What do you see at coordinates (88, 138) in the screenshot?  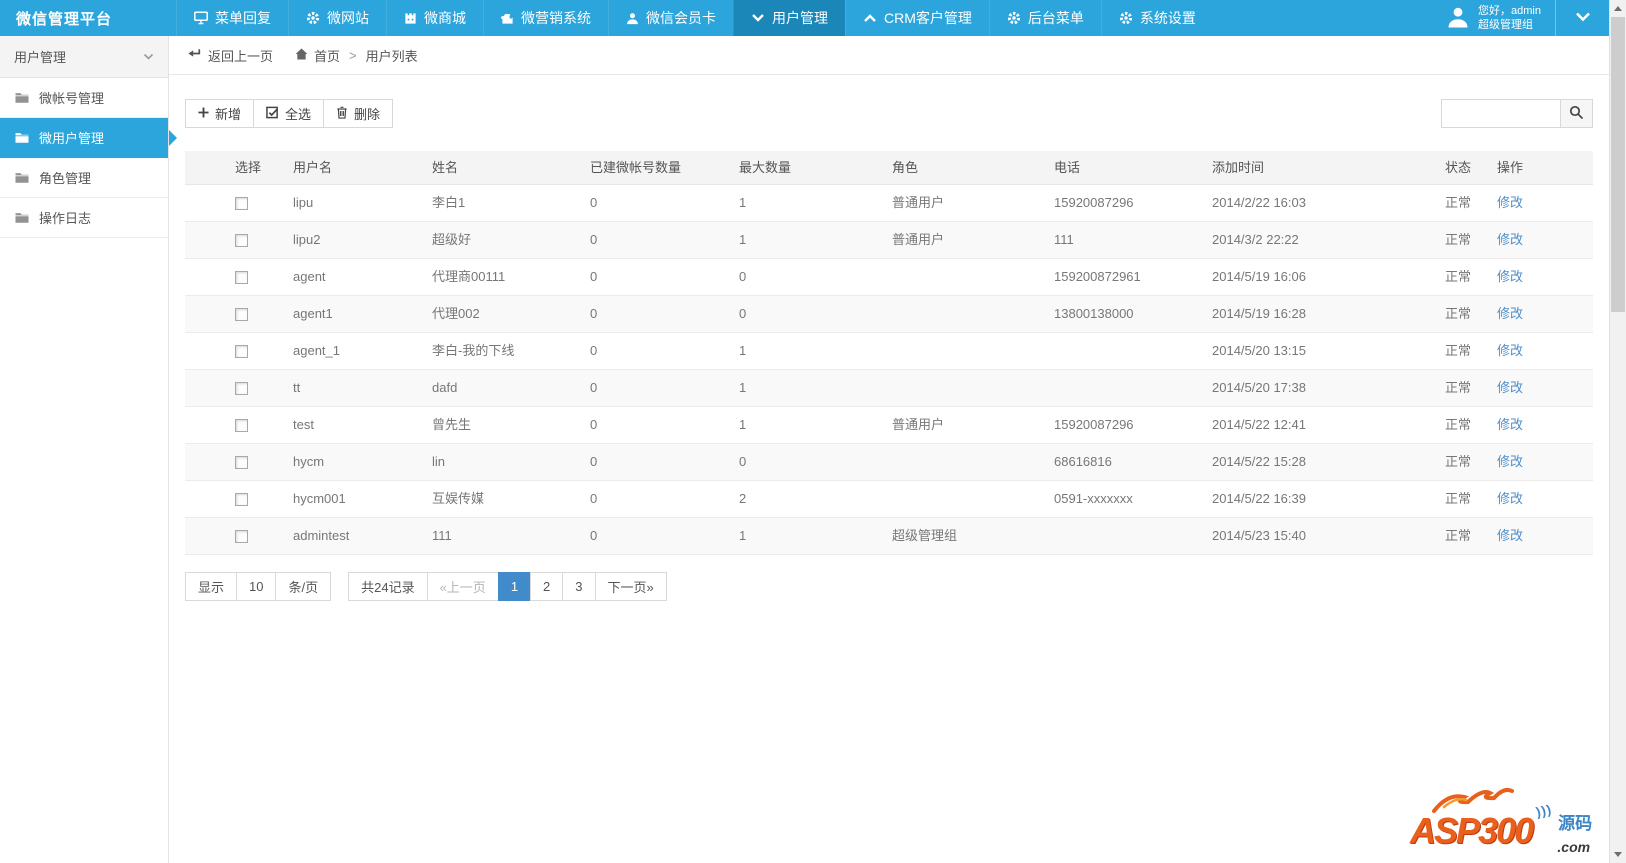 I see `sidebar-item-micro-user-management: 微用户管理` at bounding box center [88, 138].